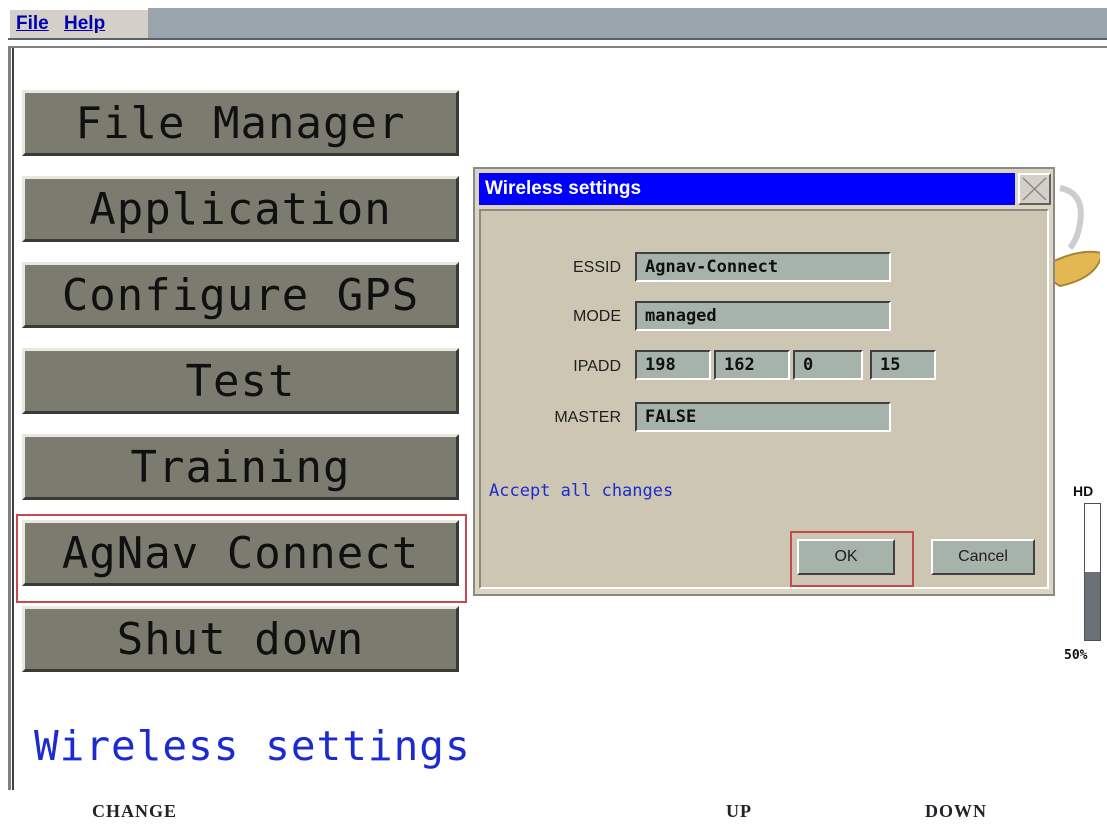  I want to click on menu-help-label: Help, so click(85, 23).